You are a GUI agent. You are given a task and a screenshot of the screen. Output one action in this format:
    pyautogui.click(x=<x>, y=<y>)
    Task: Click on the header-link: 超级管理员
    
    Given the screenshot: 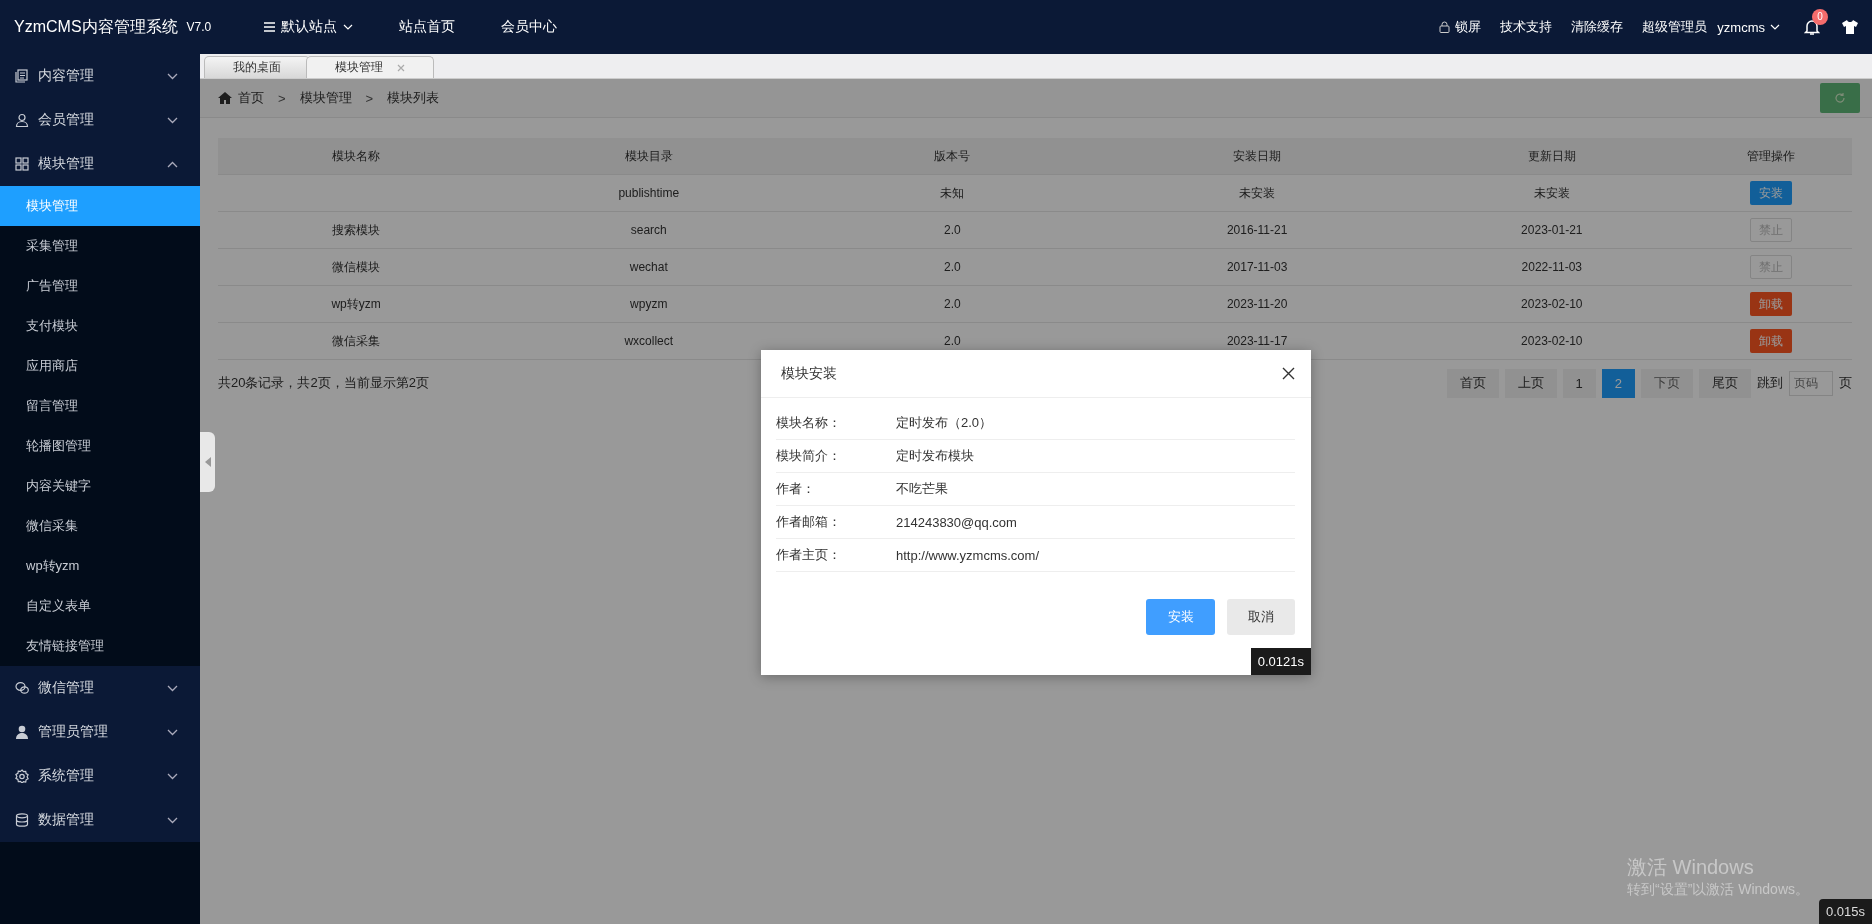 What is the action you would take?
    pyautogui.click(x=1675, y=27)
    